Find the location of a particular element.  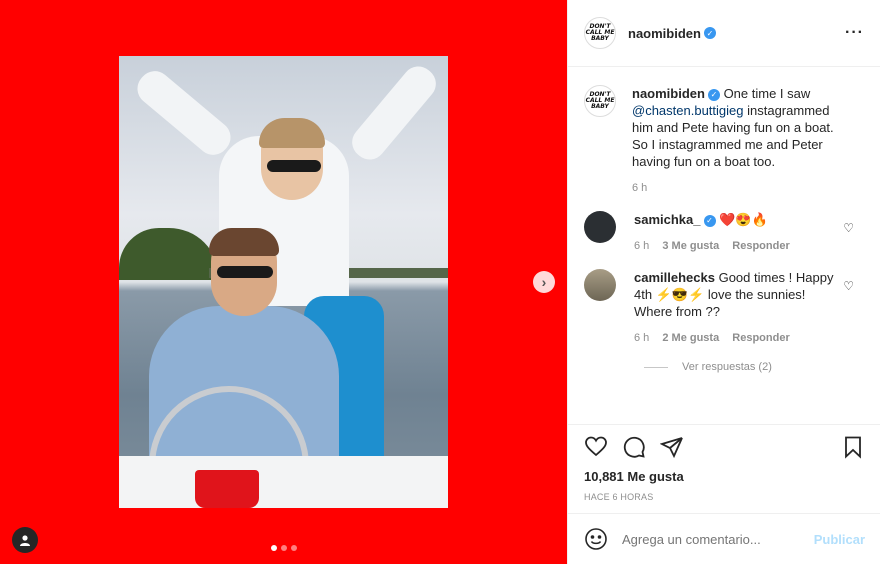

author-username: naomibiden is located at coordinates (664, 33).